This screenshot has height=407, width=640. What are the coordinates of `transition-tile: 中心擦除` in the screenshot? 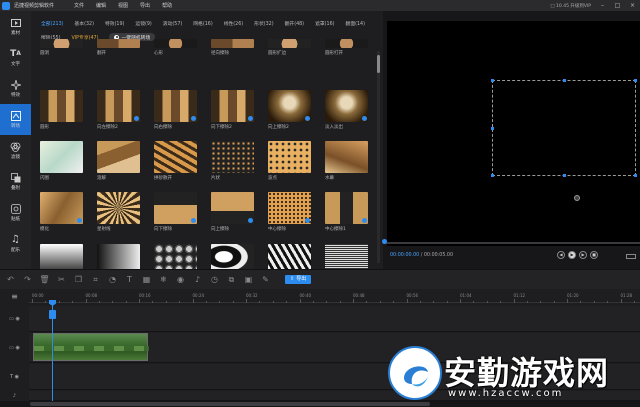 It's located at (289, 212).